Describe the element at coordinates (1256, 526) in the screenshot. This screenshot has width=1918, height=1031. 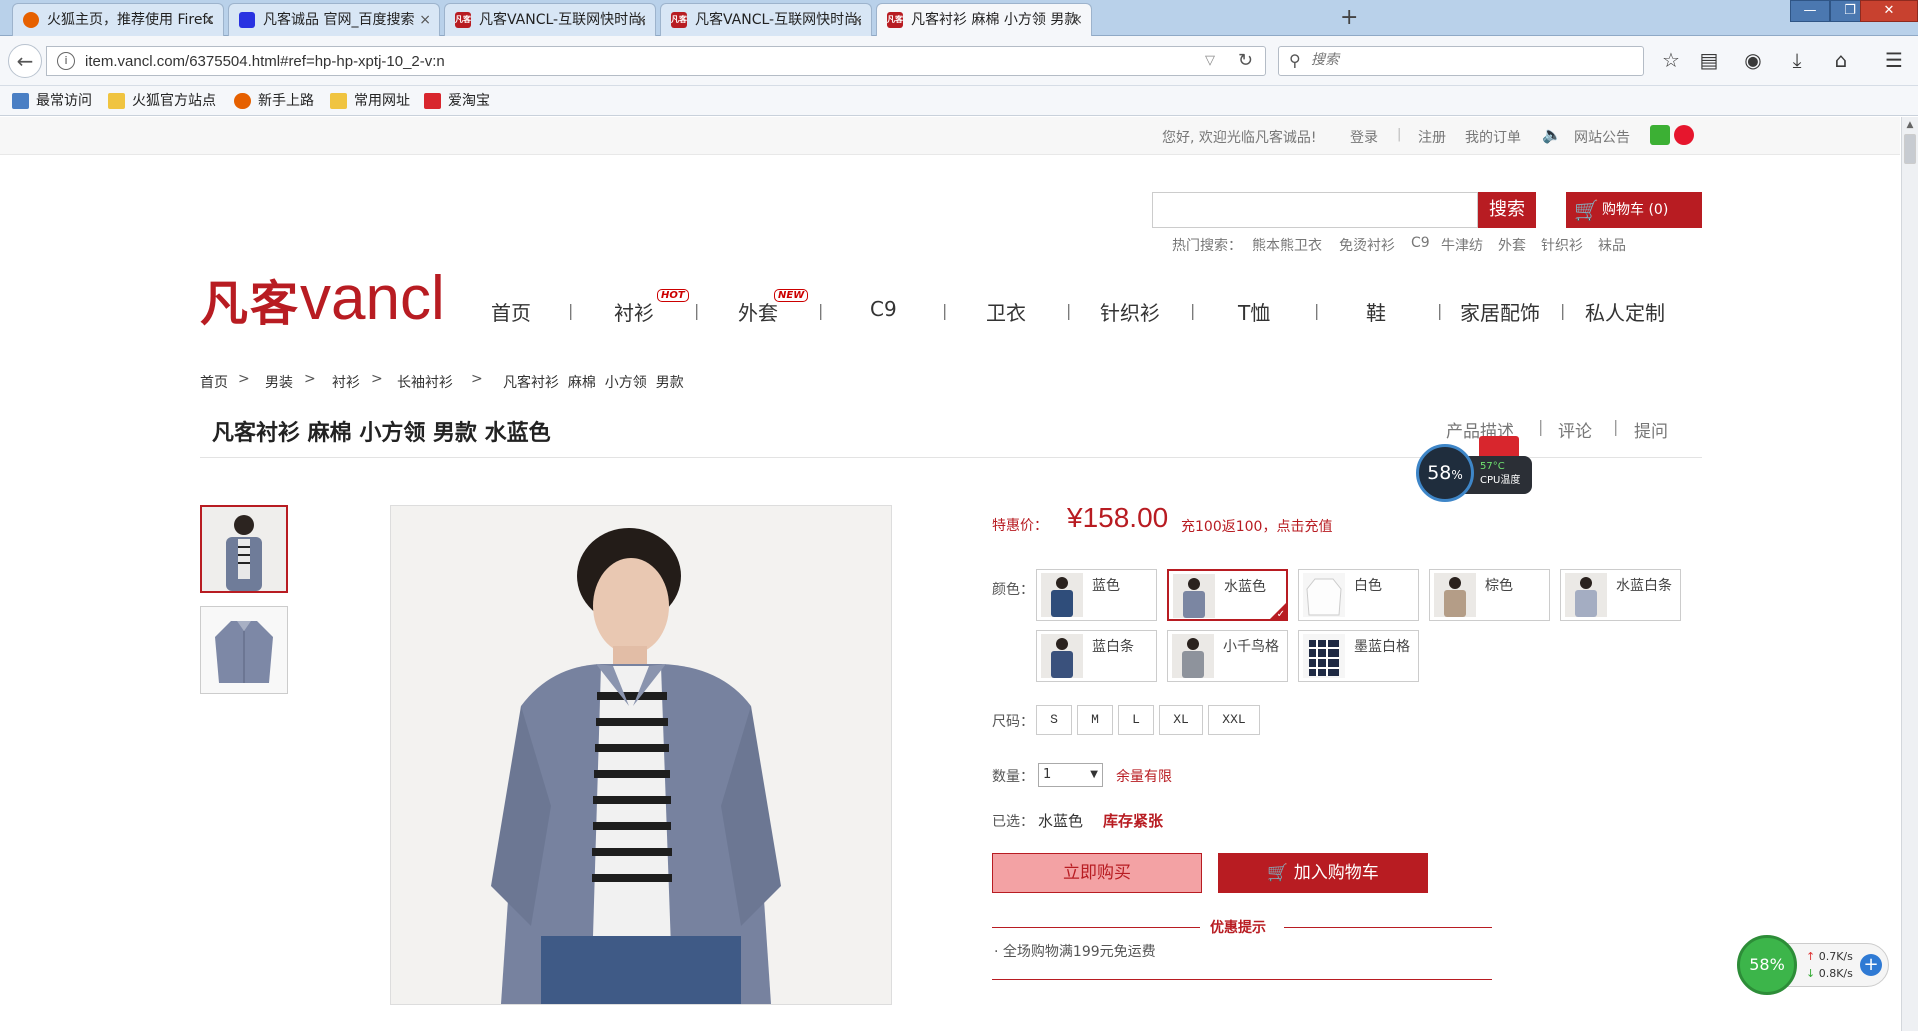
I see `recharge-promo-link: 充100返100，点击充值` at that location.